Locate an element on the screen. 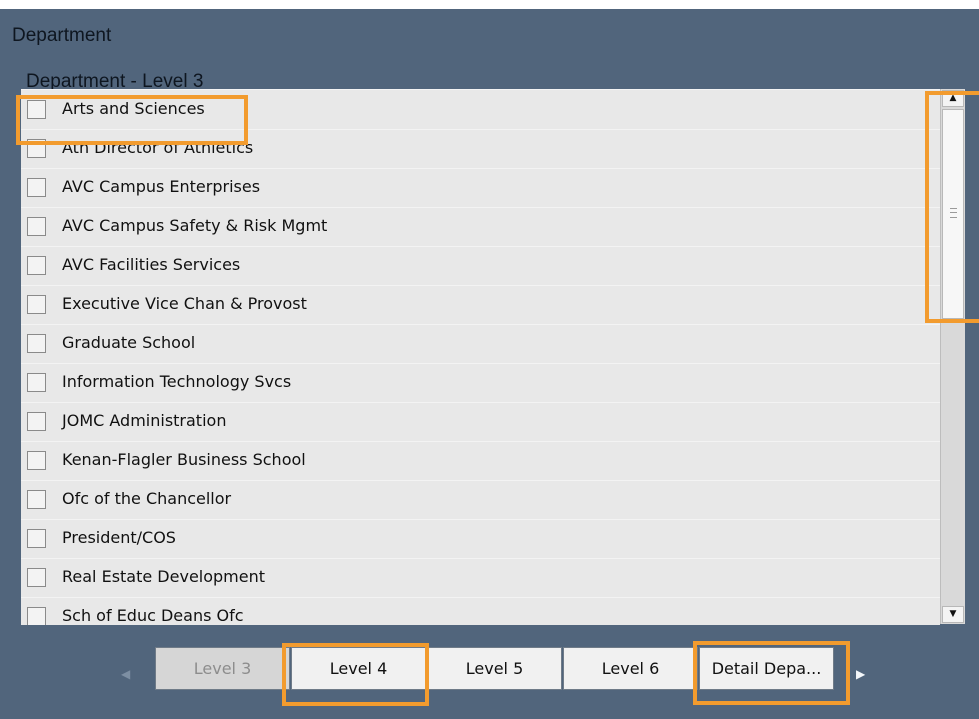  scrollbar-thumb is located at coordinates (953, 214).